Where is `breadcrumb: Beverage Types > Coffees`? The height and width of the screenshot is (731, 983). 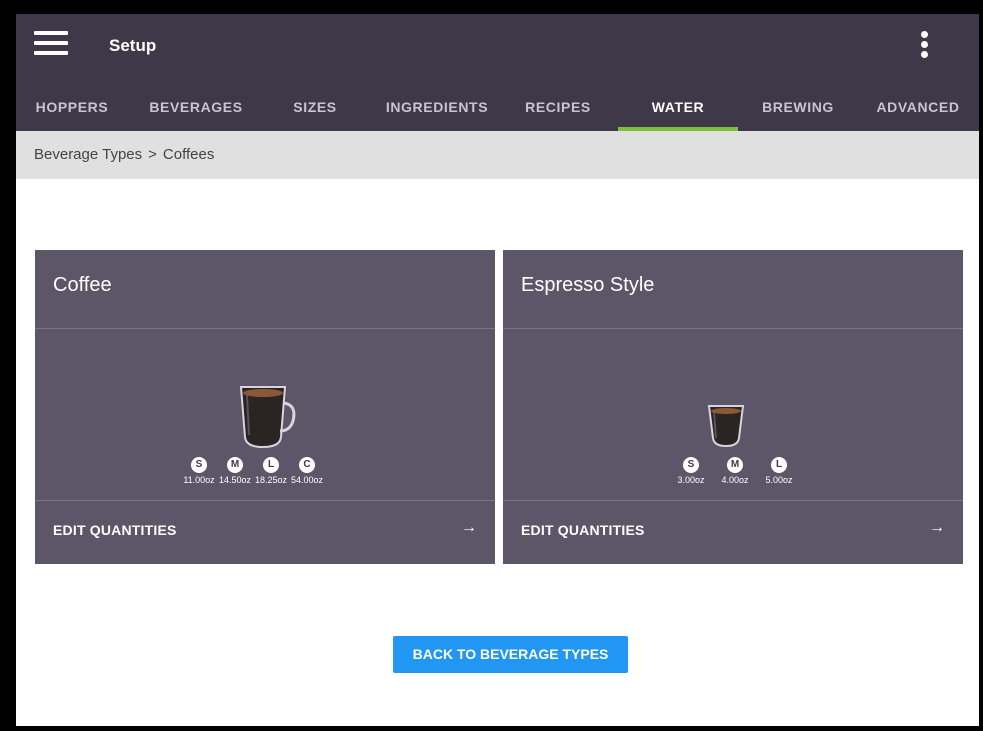 breadcrumb: Beverage Types > Coffees is located at coordinates (497, 155).